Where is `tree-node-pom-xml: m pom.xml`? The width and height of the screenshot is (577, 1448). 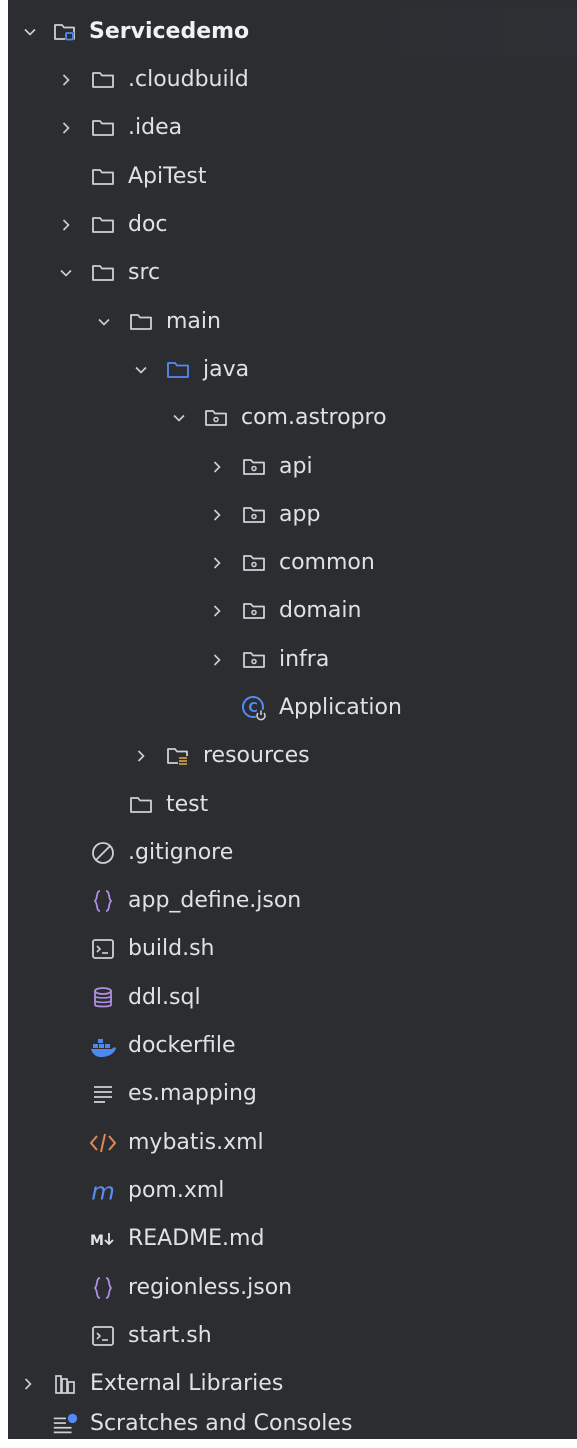 tree-node-pom-xml: m pom.xml is located at coordinates (292, 1191).